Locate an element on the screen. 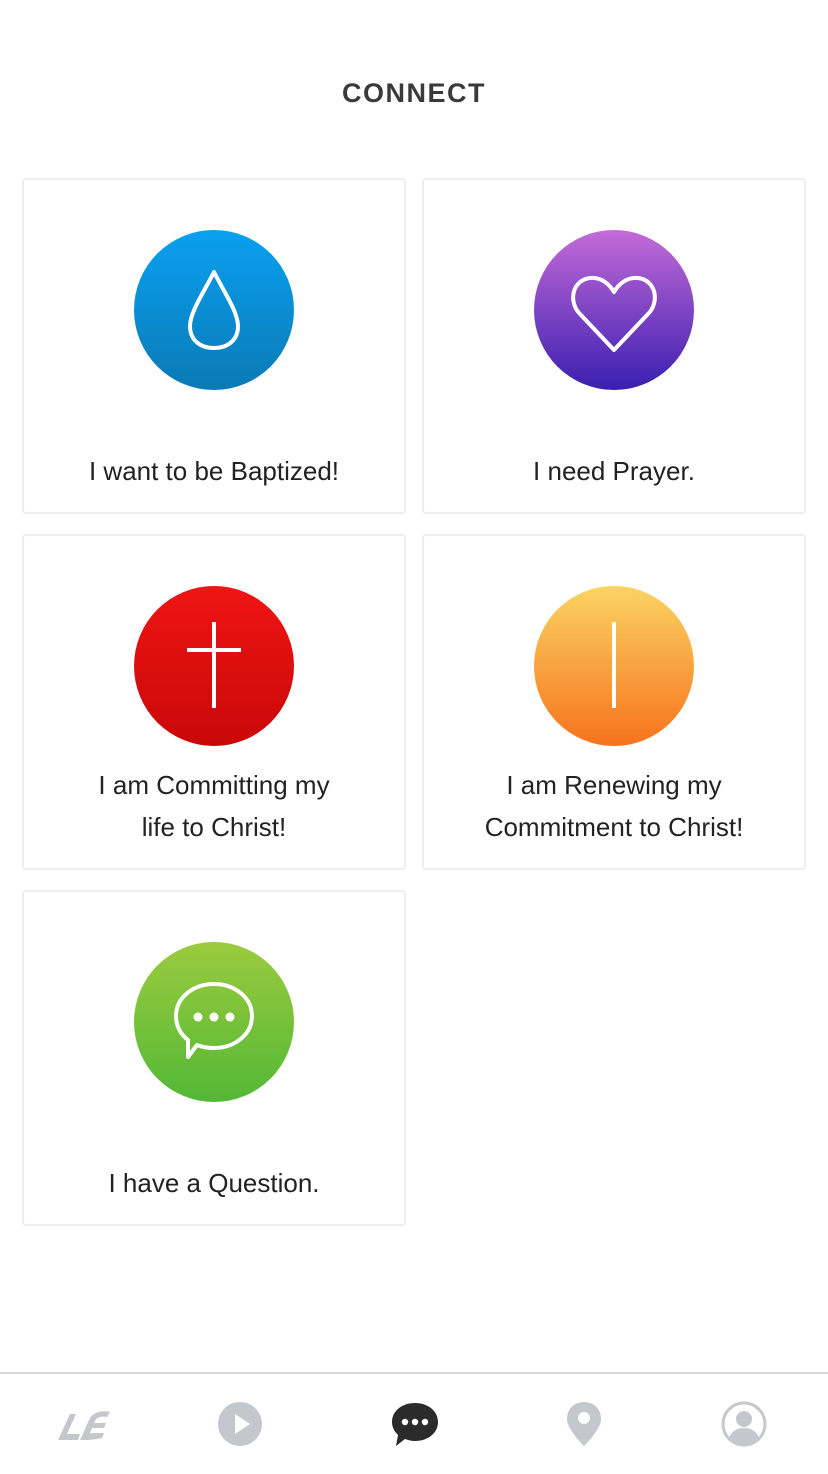 The height and width of the screenshot is (1474, 828). vertical-line-icon is located at coordinates (614, 665).